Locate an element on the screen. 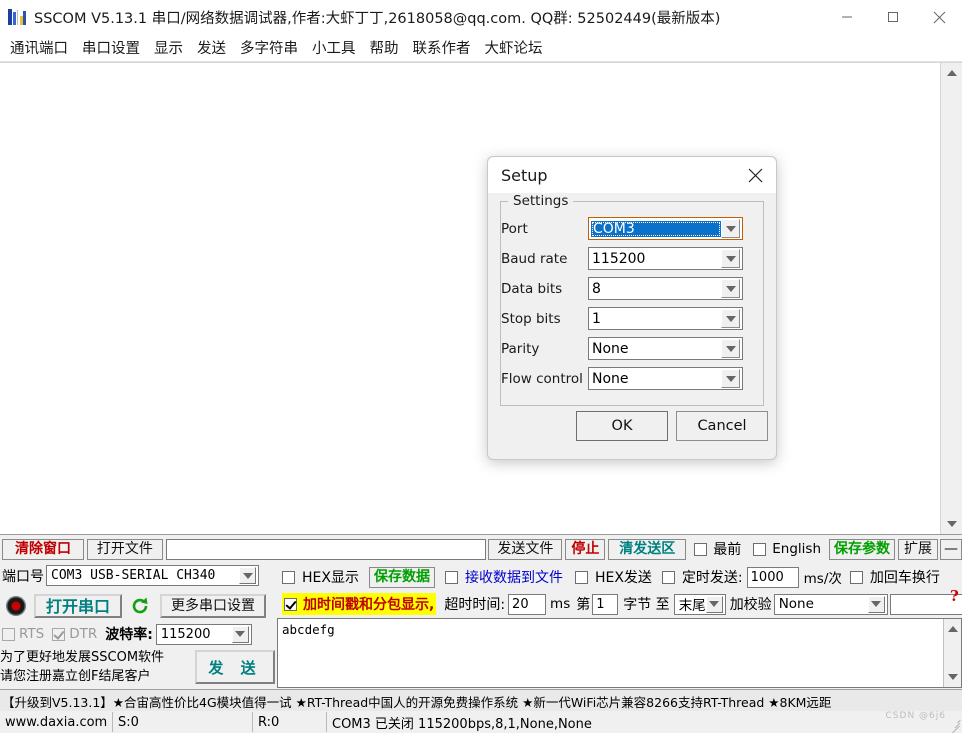 Image resolution: width=962 pixels, height=733 pixels. minimize-button is located at coordinates (847, 17).